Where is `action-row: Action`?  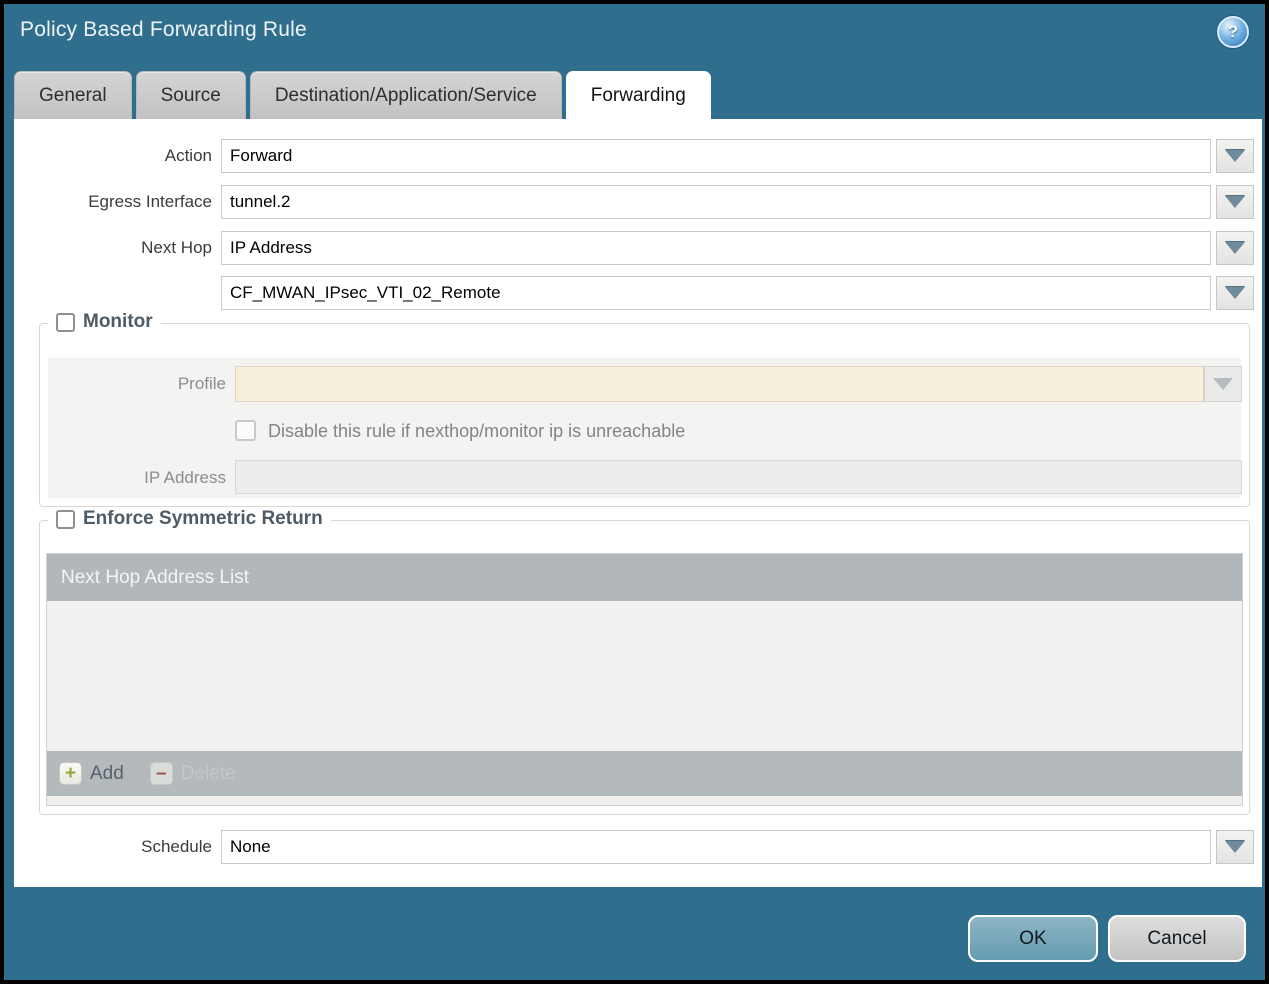 action-row: Action is located at coordinates (638, 156).